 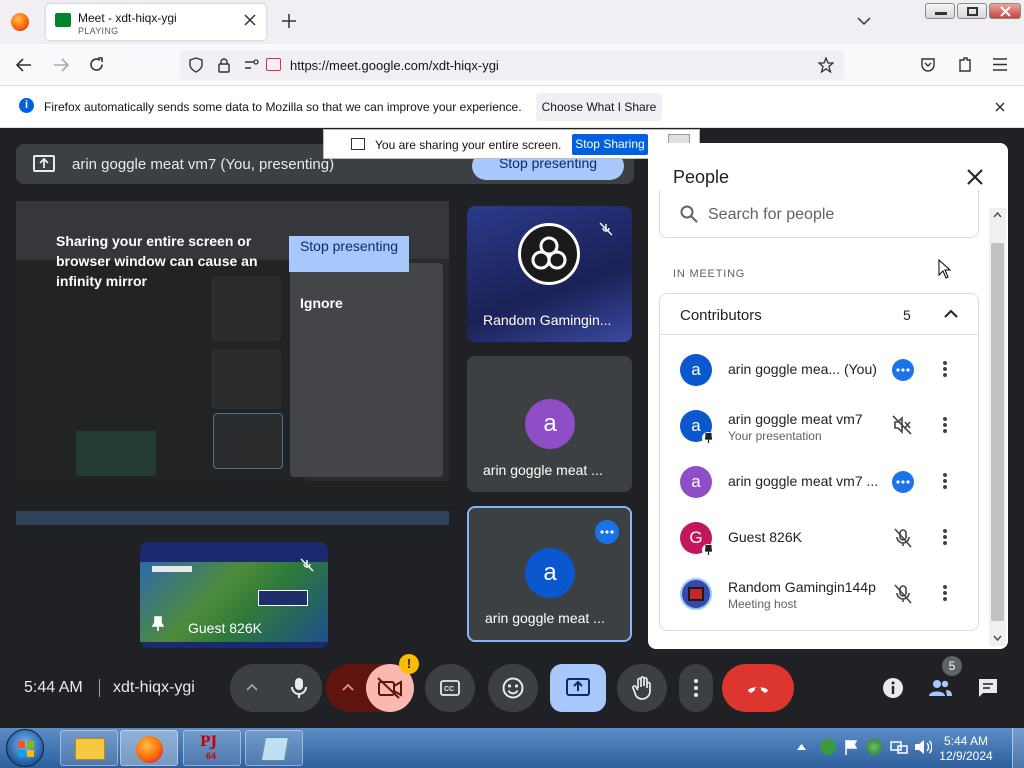 What do you see at coordinates (512, 22) in the screenshot?
I see `browser-tab-bar: Meet - xdt-hiqx-ygi PLAYING` at bounding box center [512, 22].